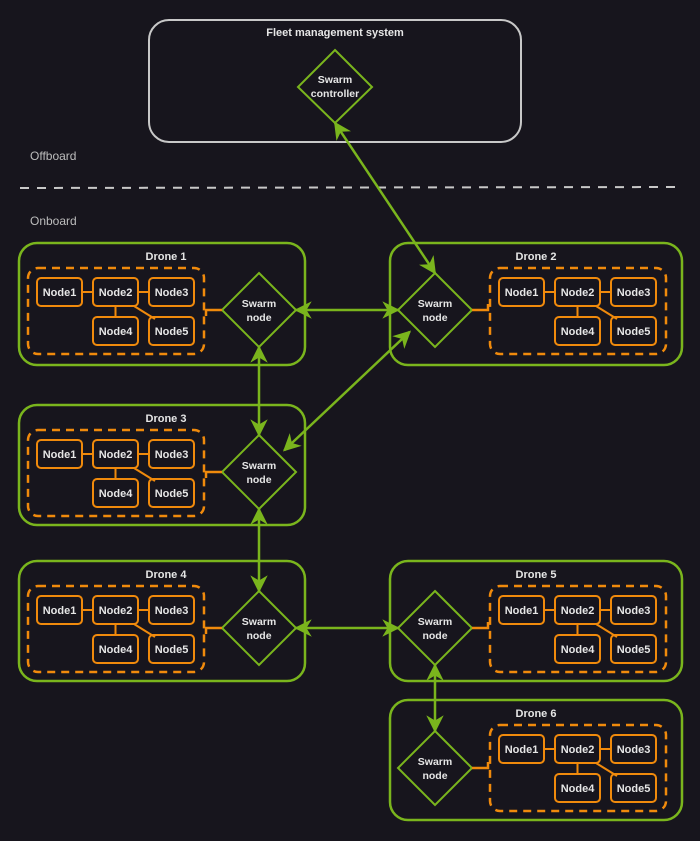 This screenshot has height=841, width=700. Describe the element at coordinates (53, 156) in the screenshot. I see `zone-label-offboard: Offboard` at that location.